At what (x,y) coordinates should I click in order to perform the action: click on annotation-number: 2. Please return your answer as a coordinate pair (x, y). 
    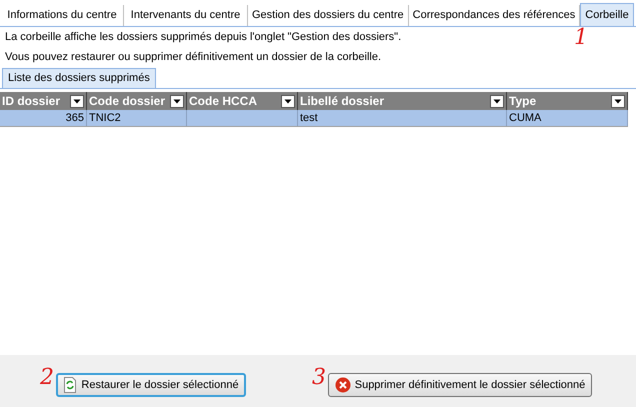
    Looking at the image, I should click on (47, 378).